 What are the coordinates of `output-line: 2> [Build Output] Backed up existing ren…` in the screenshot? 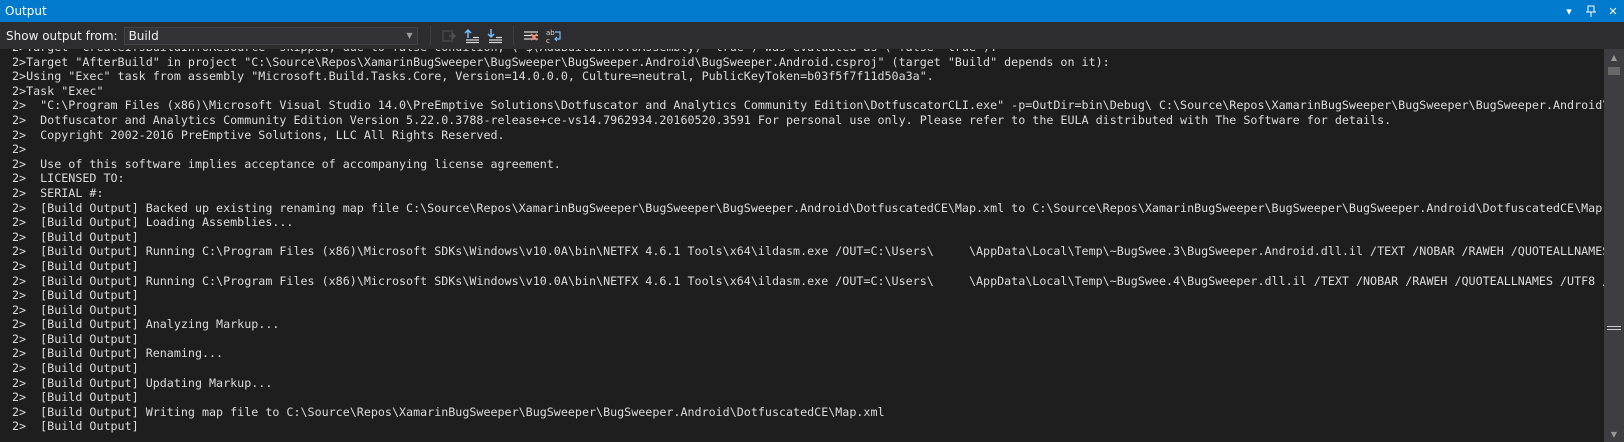 It's located at (808, 207).